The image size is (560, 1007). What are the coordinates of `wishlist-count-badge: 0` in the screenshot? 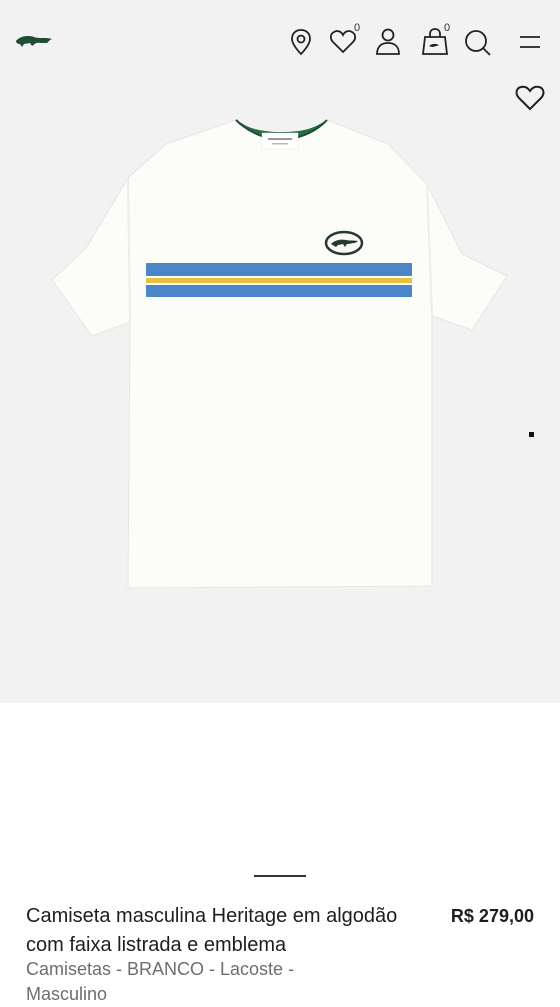 It's located at (357, 28).